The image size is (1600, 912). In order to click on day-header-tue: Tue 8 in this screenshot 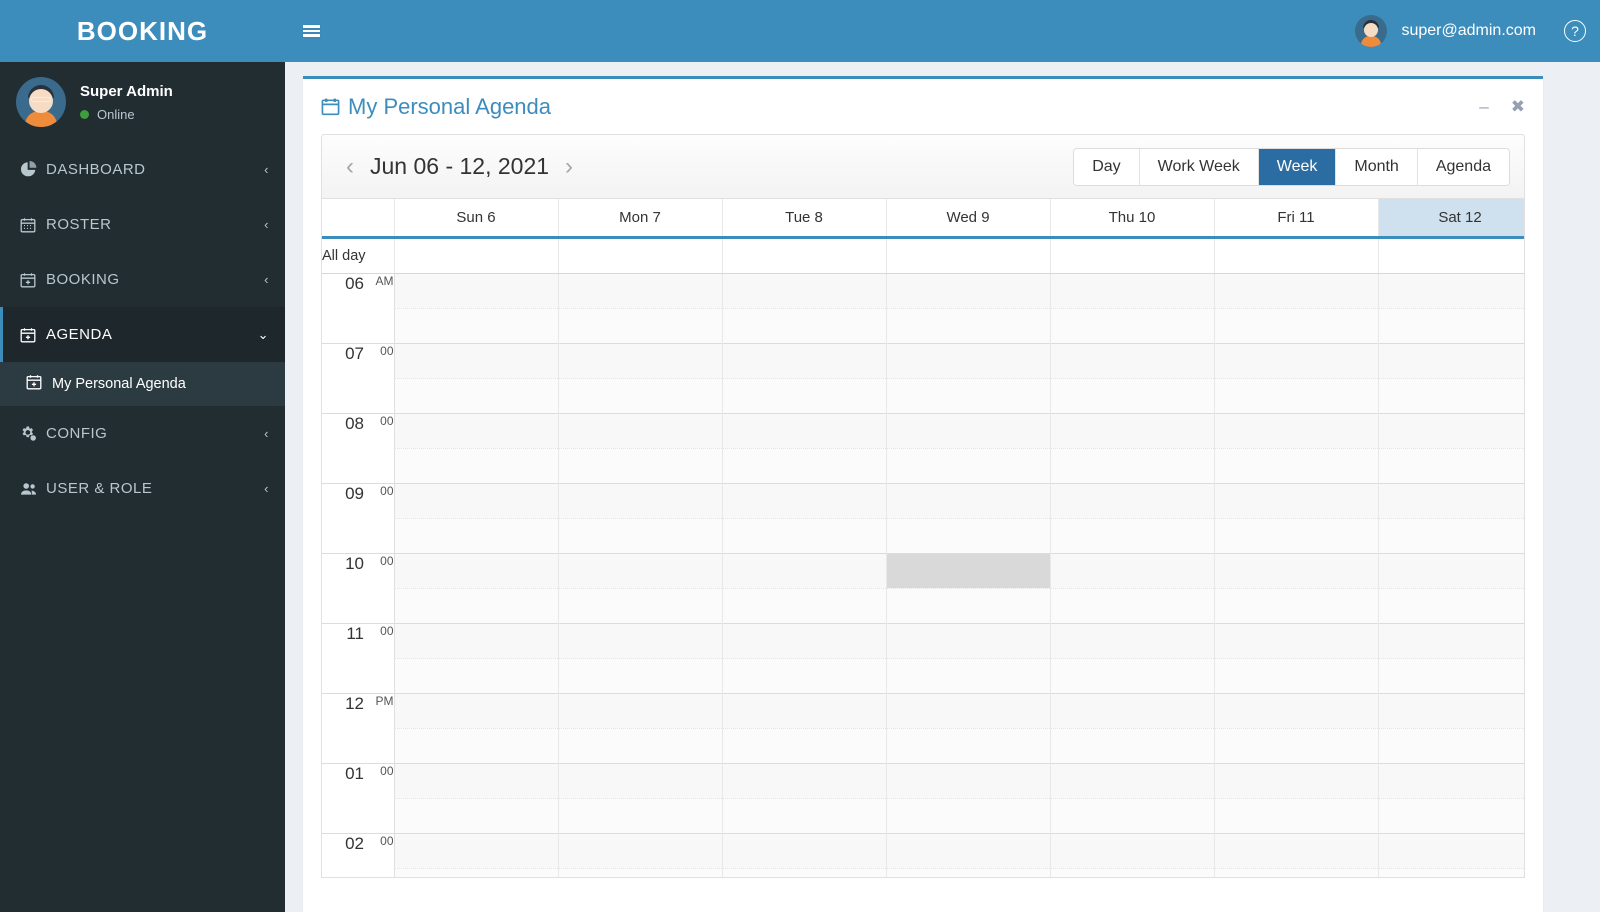, I will do `click(804, 219)`.